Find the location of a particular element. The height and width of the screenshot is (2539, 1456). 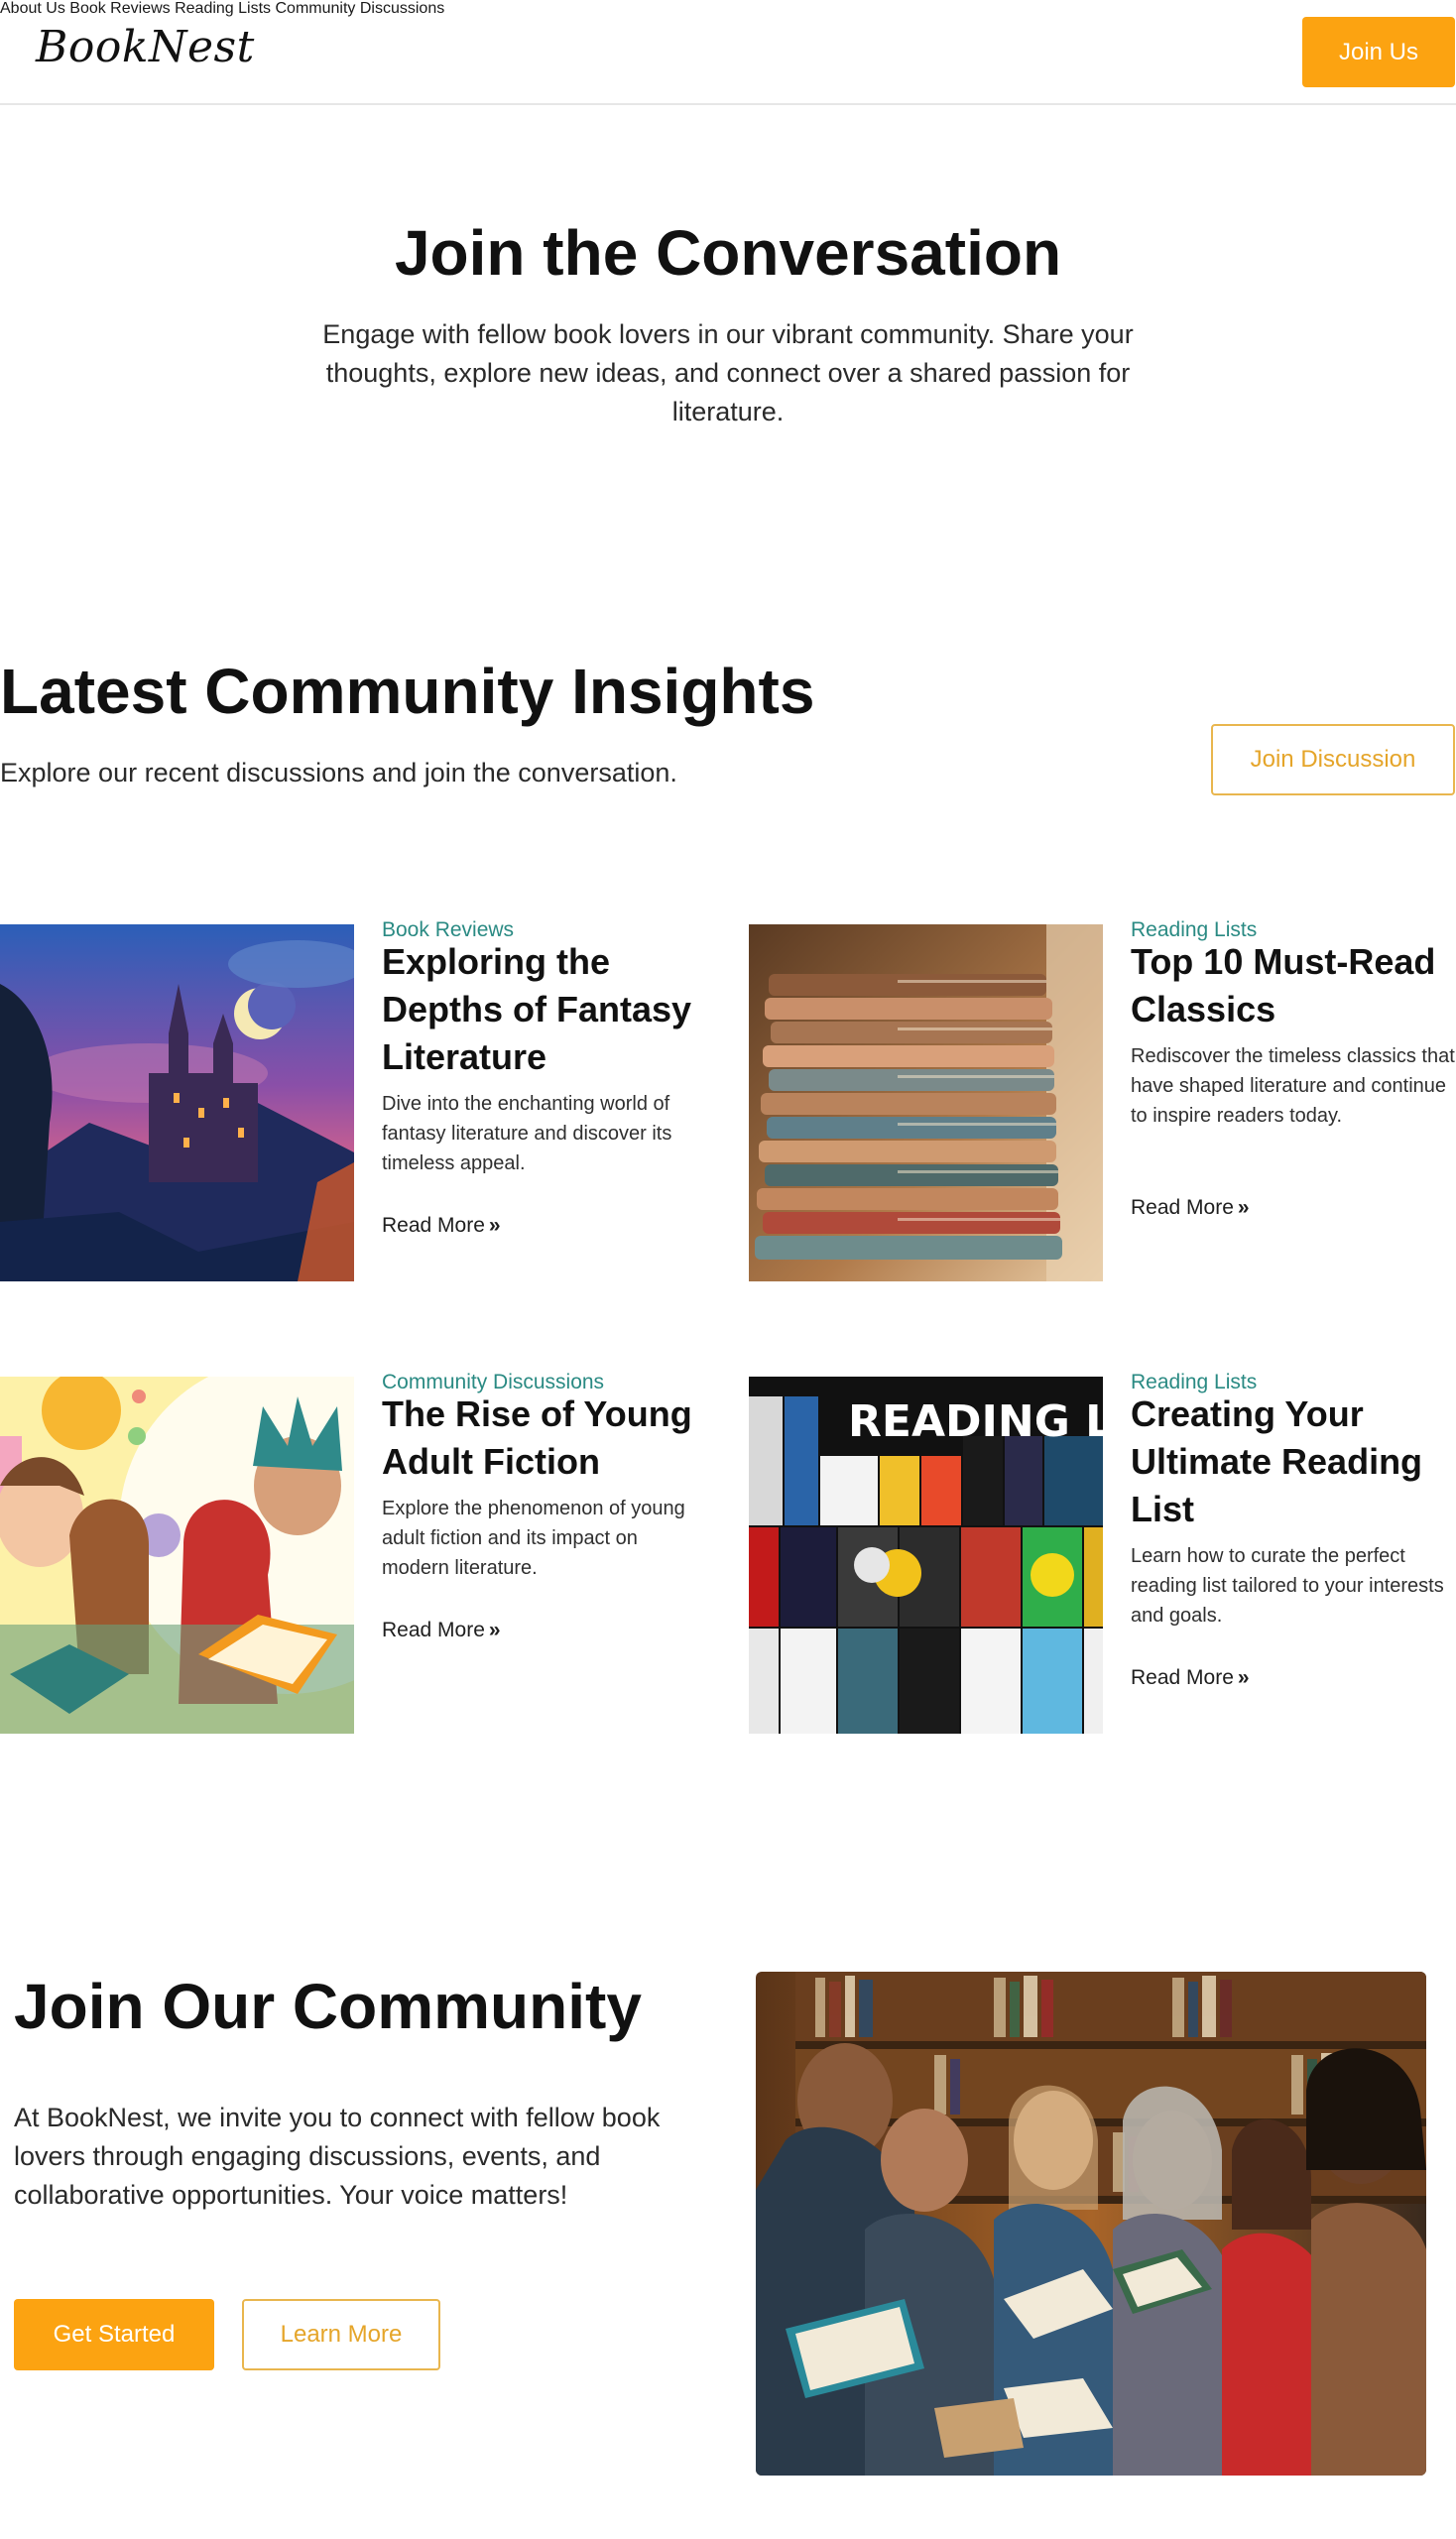

book-stack-image is located at coordinates (926, 1103).